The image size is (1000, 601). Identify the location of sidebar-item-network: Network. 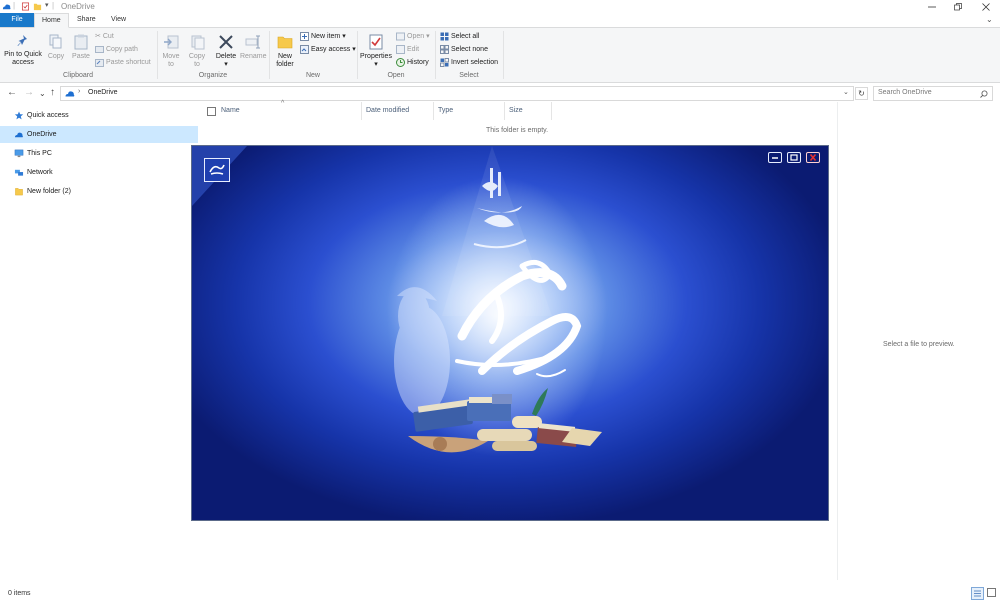
(99, 172).